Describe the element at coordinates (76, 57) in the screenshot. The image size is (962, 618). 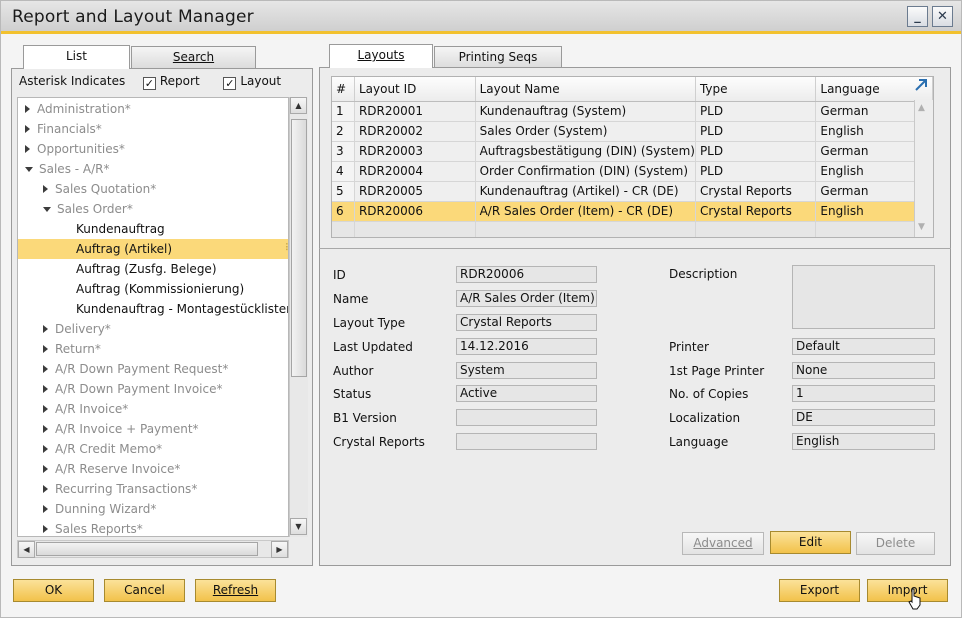
I see `tab-list: List` at that location.